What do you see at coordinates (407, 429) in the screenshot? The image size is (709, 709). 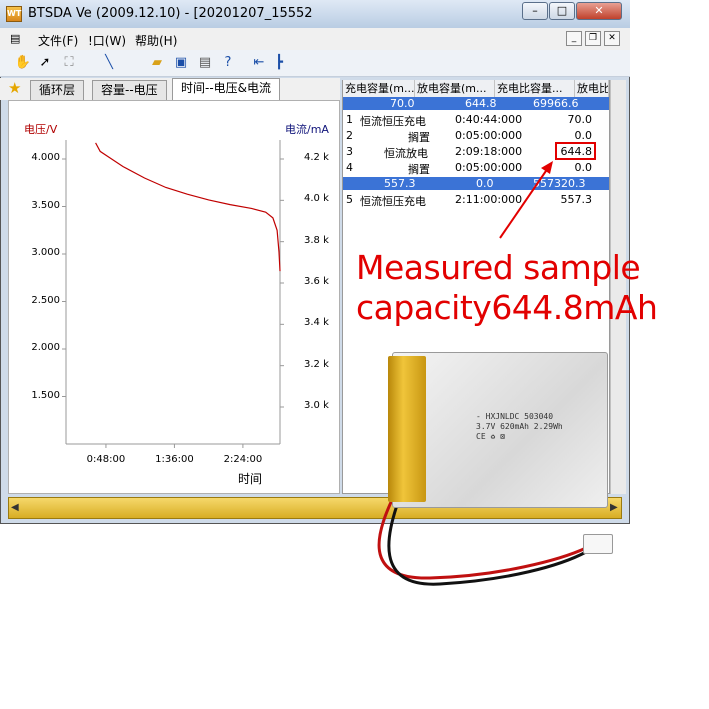 I see `battery-protection-board` at bounding box center [407, 429].